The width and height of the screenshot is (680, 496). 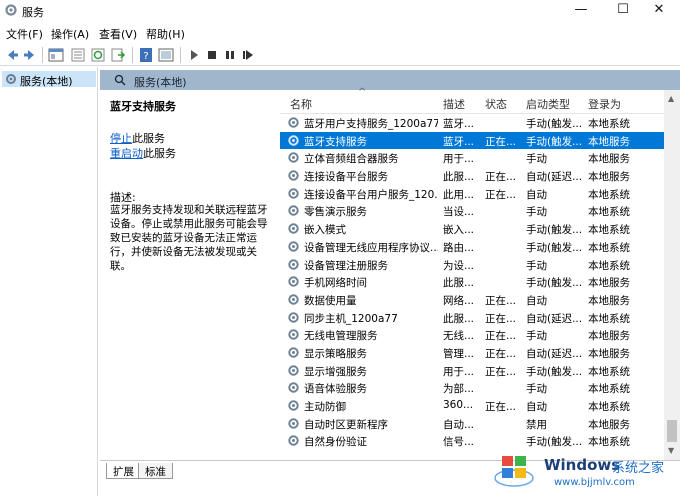 I want to click on service-logon-as: 本地系统, so click(x=609, y=124).